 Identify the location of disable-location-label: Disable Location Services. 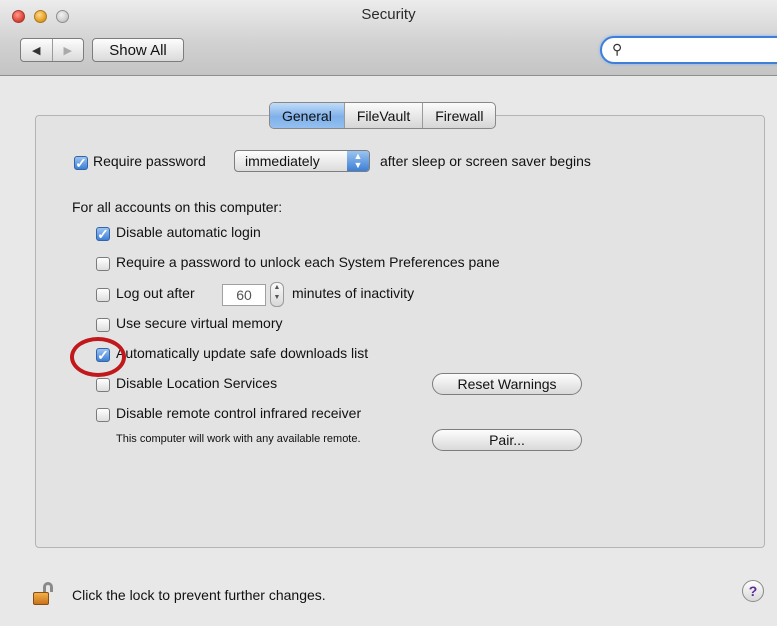
(197, 383).